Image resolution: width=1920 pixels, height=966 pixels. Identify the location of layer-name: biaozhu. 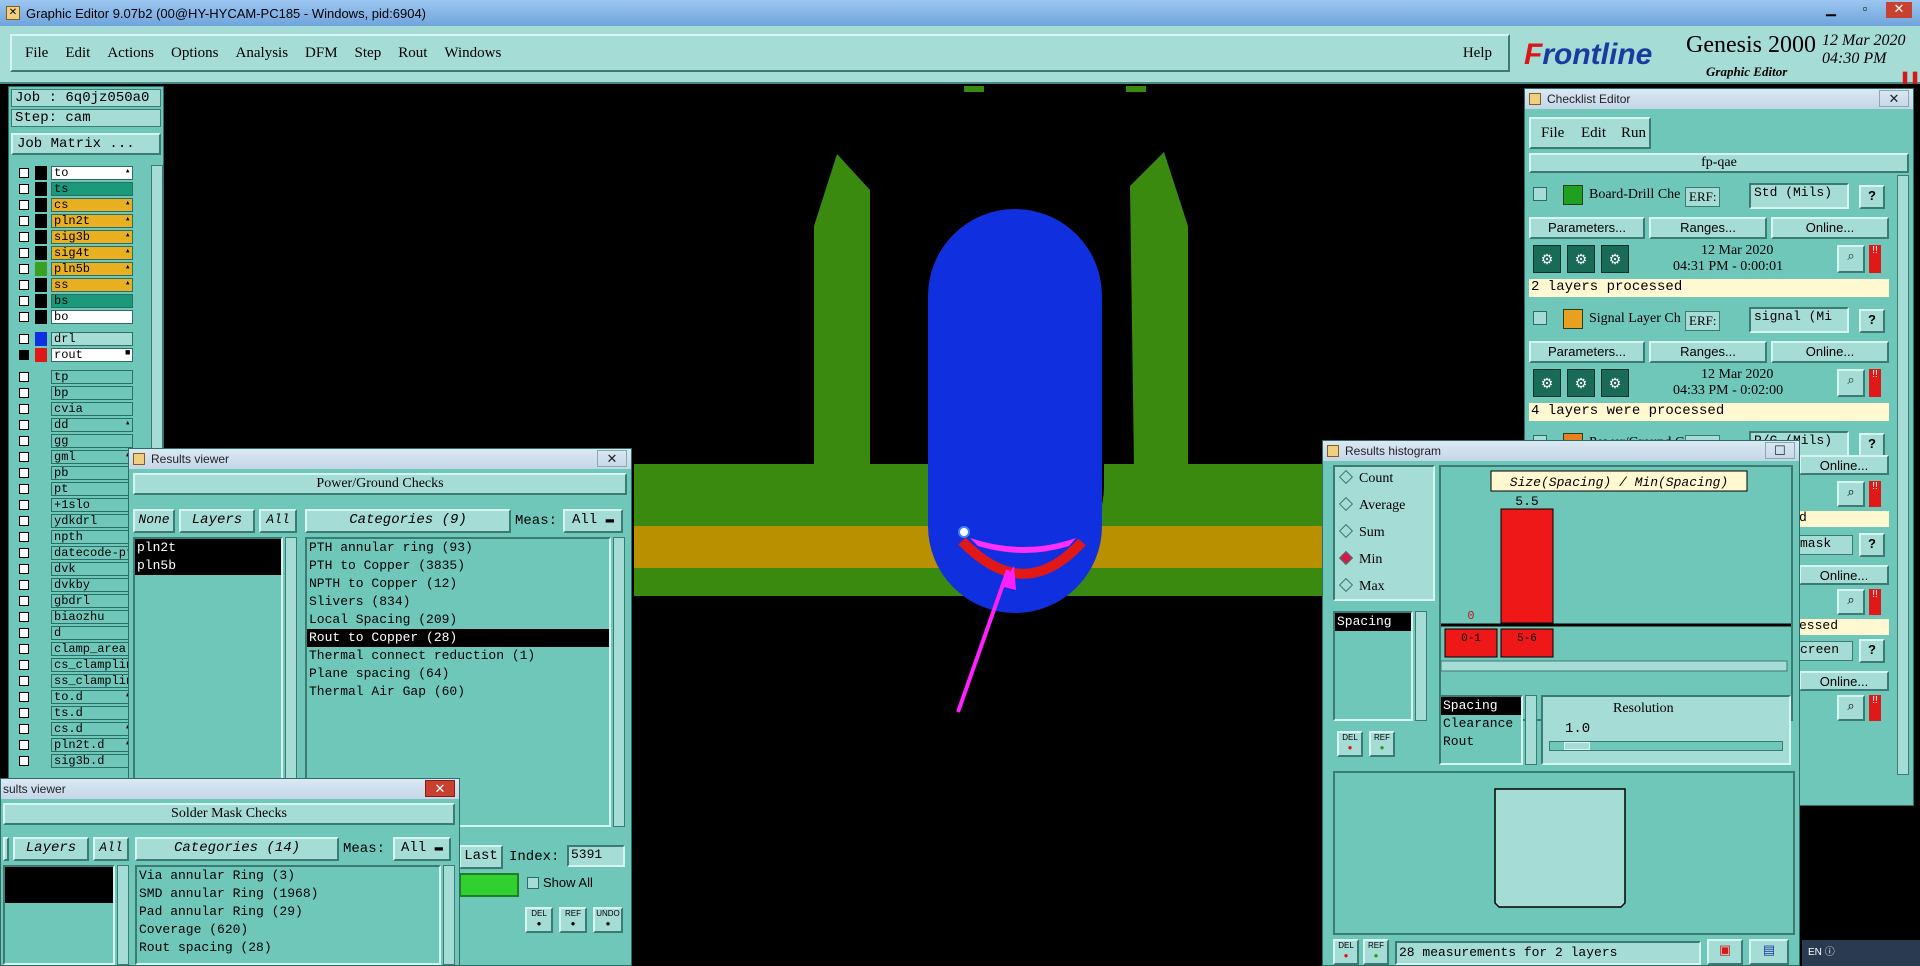
(92, 617).